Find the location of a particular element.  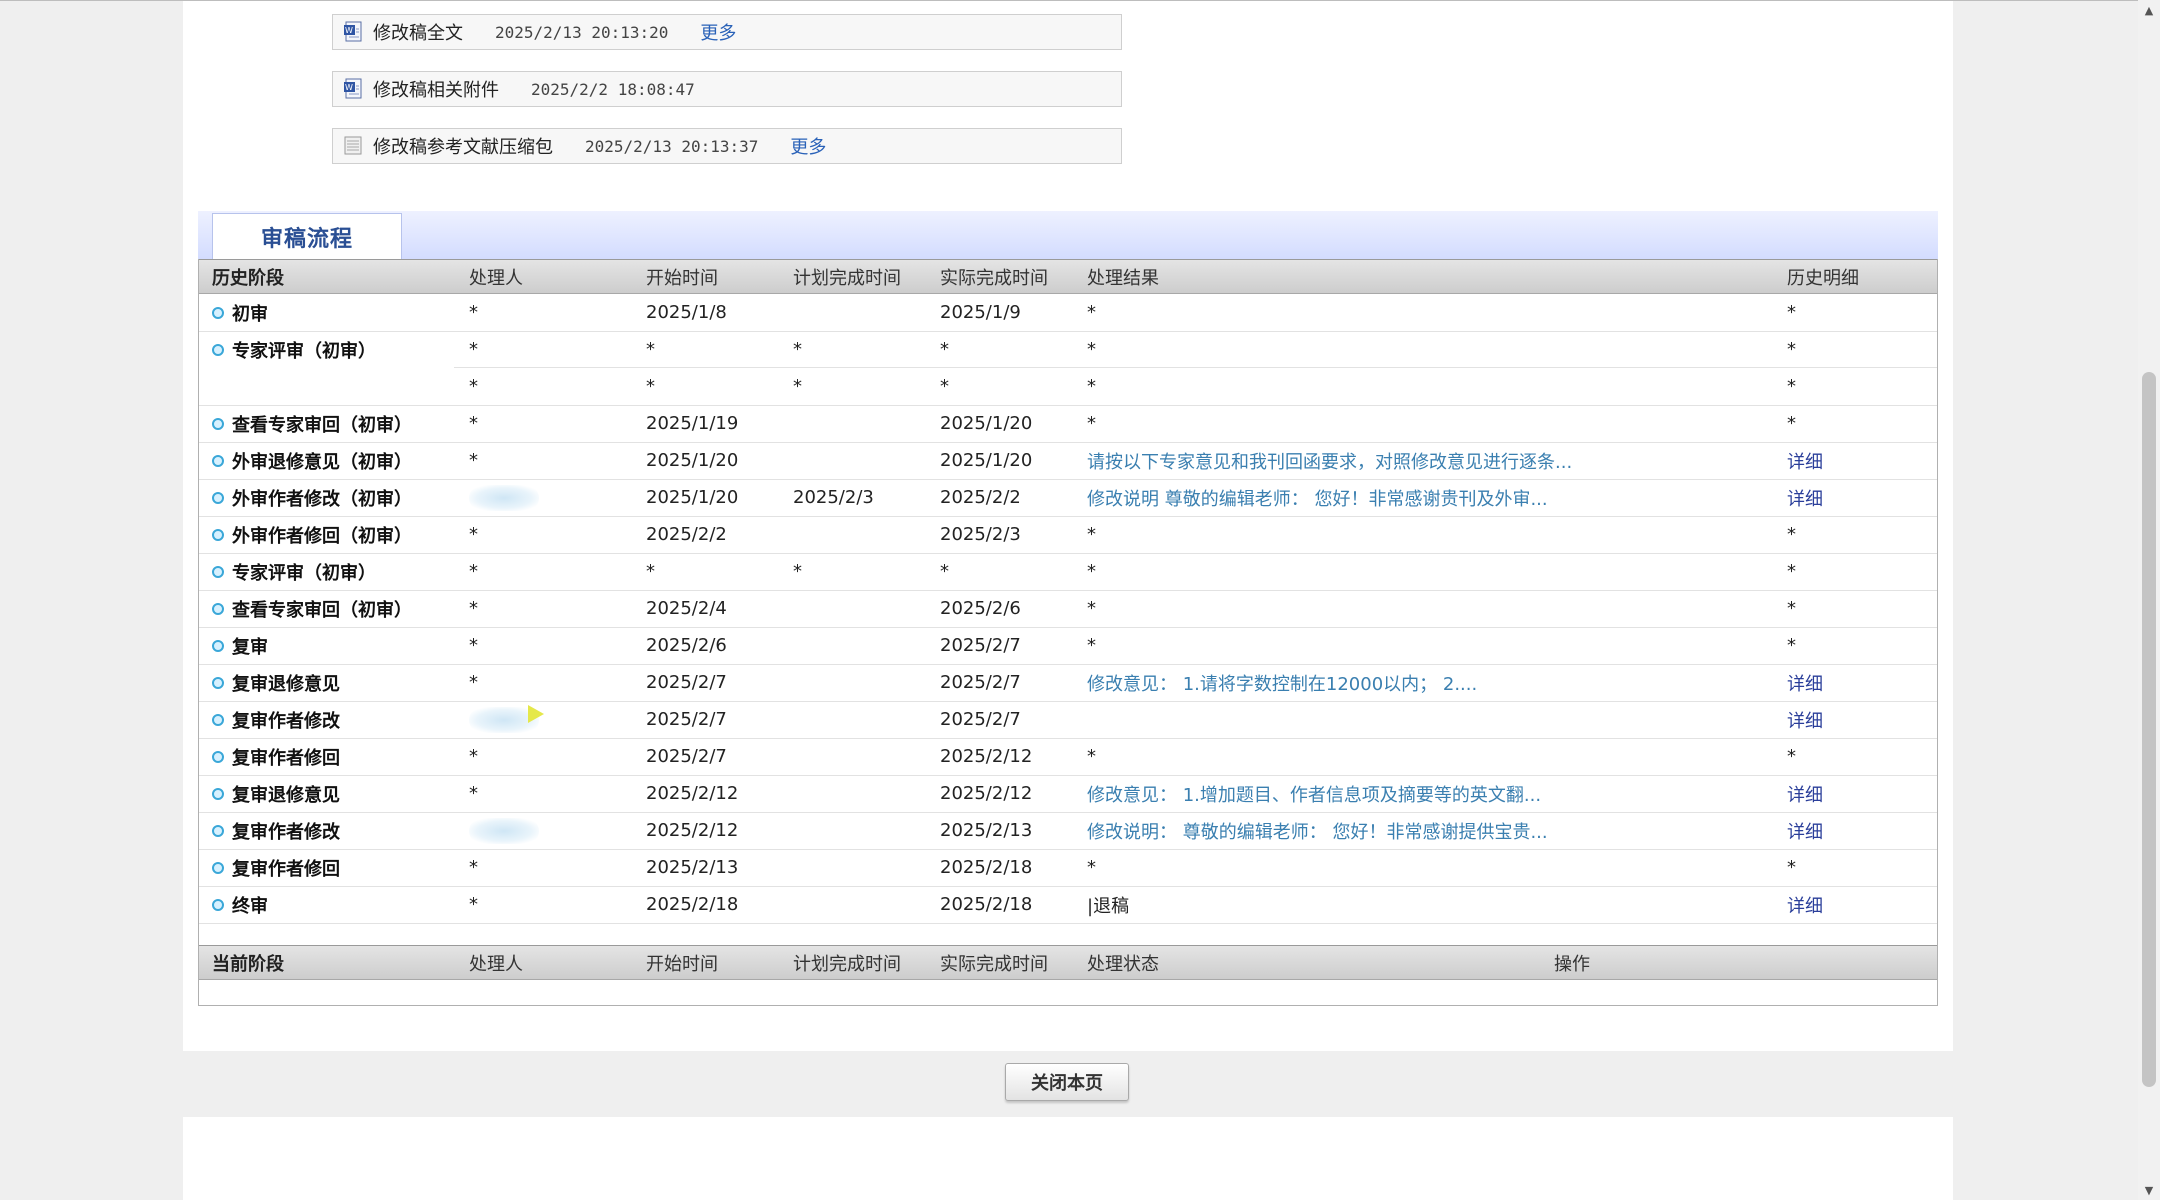

word-doc-icon: W is located at coordinates (353, 32).